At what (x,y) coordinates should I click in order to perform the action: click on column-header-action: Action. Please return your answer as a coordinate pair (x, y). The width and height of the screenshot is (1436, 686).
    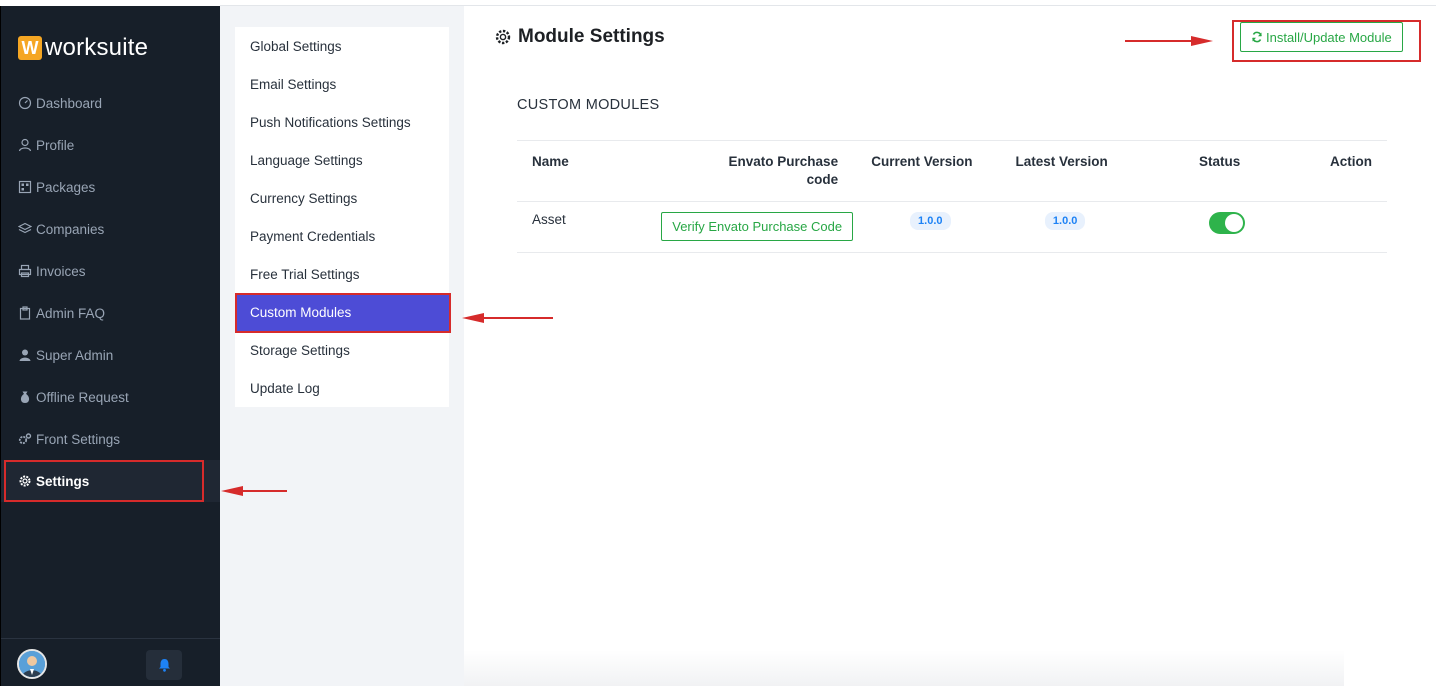
    Looking at the image, I should click on (1321, 171).